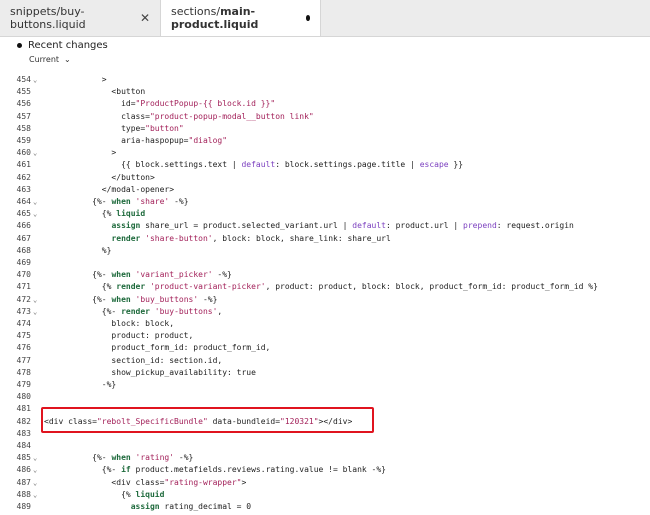 The image size is (650, 515). Describe the element at coordinates (133, 360) in the screenshot. I see `code-text: section_id: section.id,` at that location.